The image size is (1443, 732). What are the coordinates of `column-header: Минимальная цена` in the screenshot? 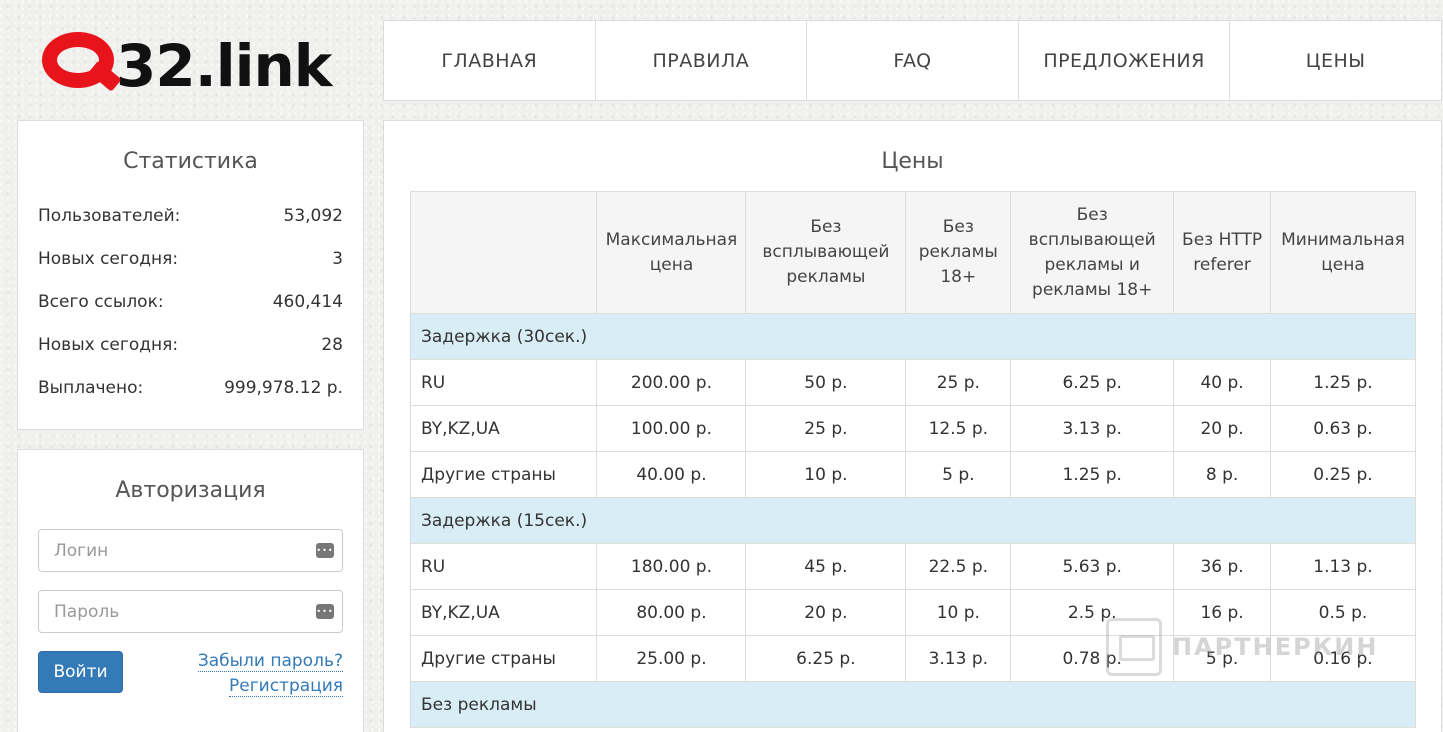 It's located at (1343, 252).